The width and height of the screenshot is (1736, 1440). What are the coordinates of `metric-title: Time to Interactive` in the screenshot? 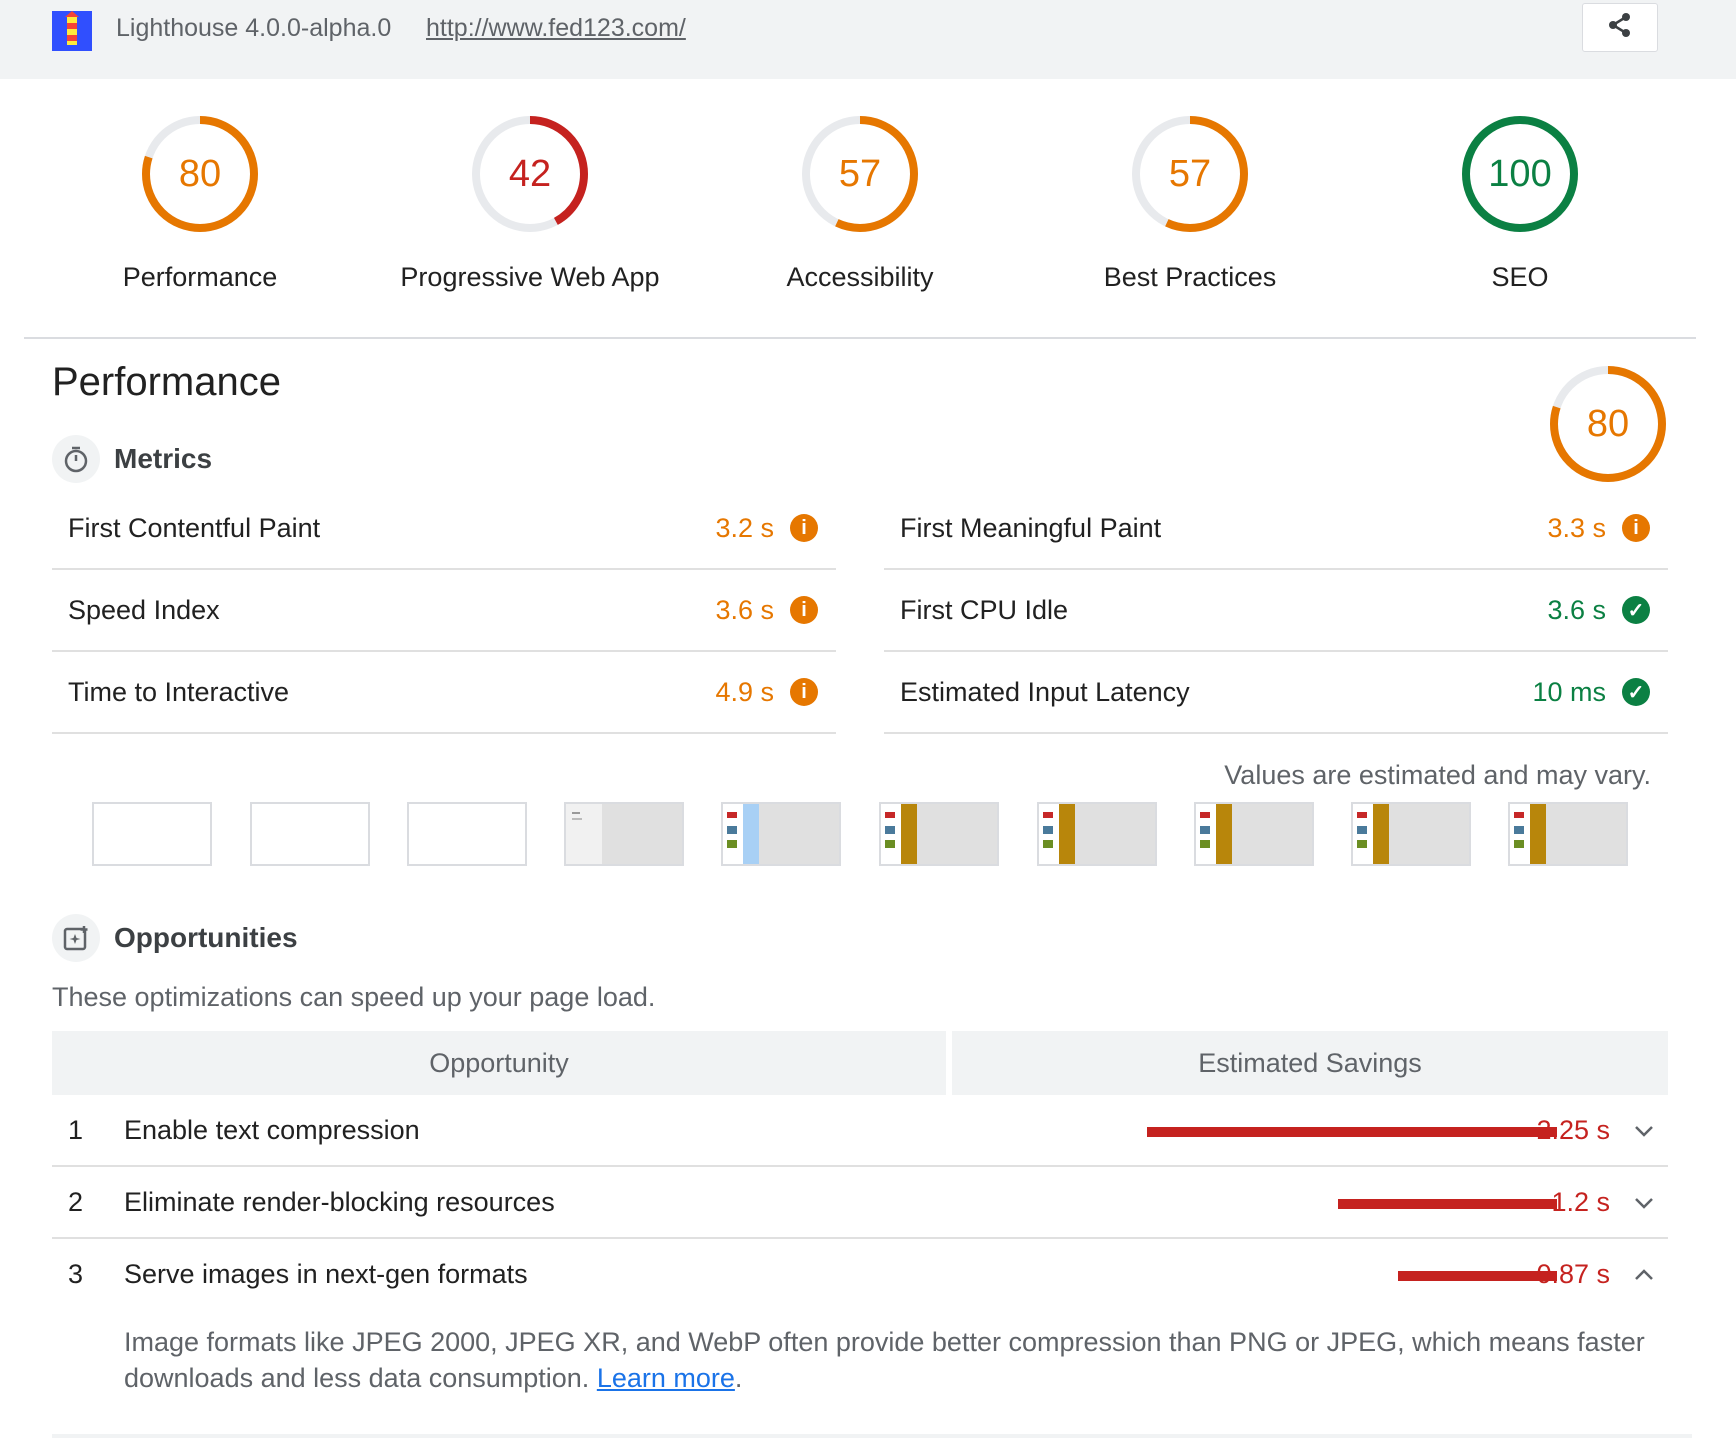 It's located at (179, 691).